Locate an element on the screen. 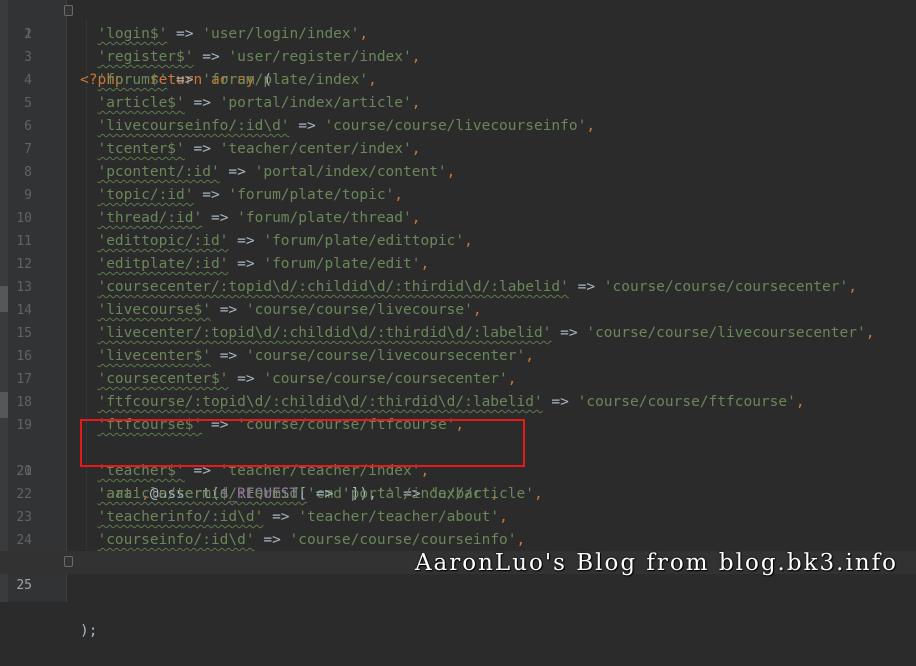 This screenshot has width=916, height=666. line-number: 21 is located at coordinates (24, 471).